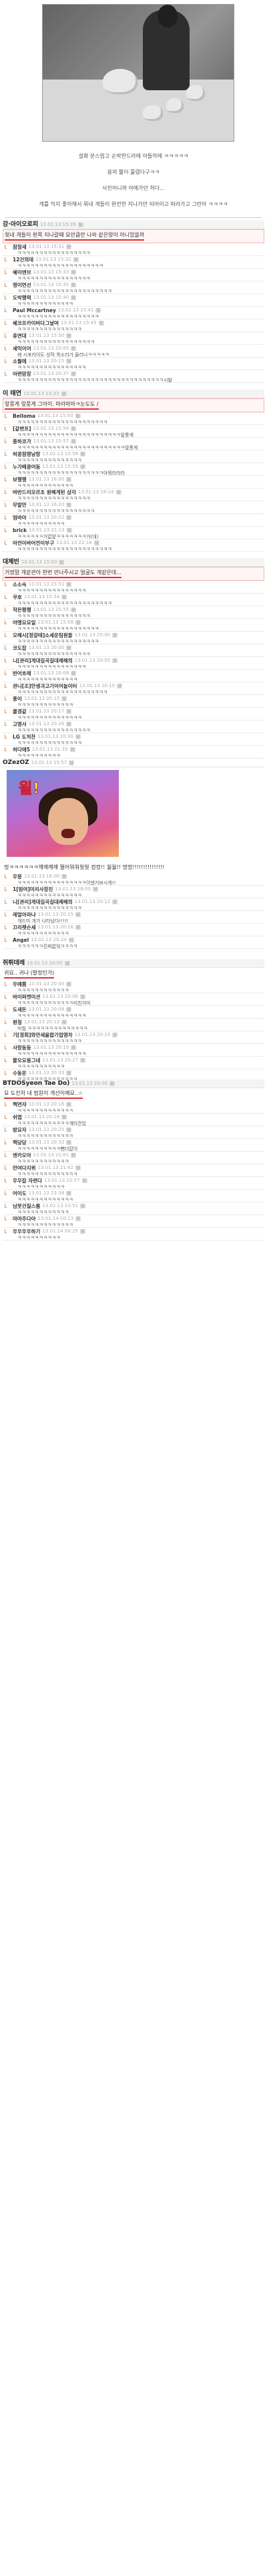 This screenshot has height=2576, width=267. What do you see at coordinates (17, 1117) in the screenshot?
I see `reply-author: 쉬엽` at bounding box center [17, 1117].